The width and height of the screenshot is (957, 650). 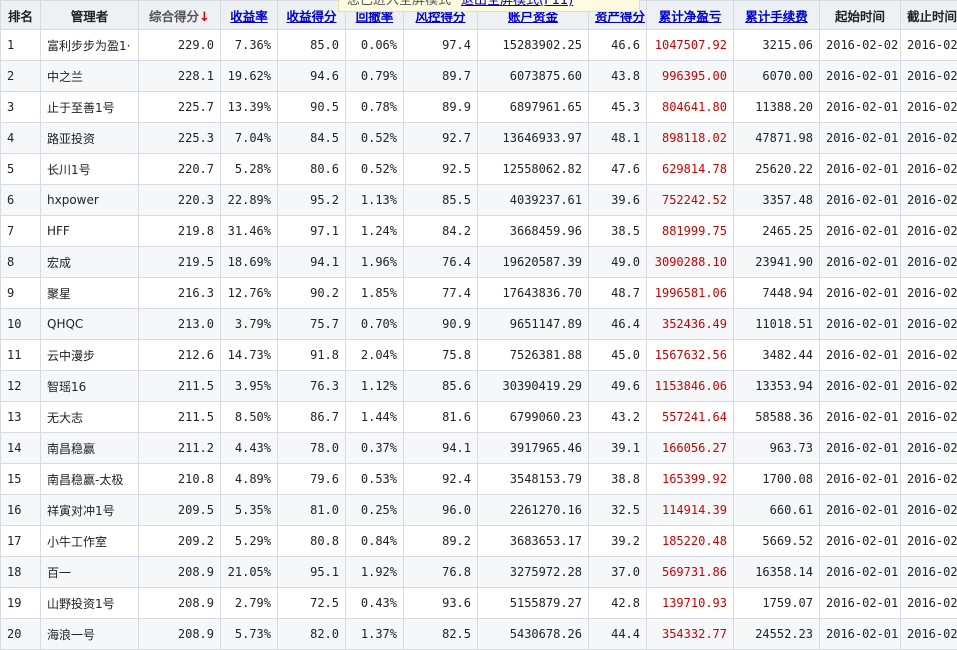 I want to click on return-score-cell: 72.5, so click(x=312, y=603).